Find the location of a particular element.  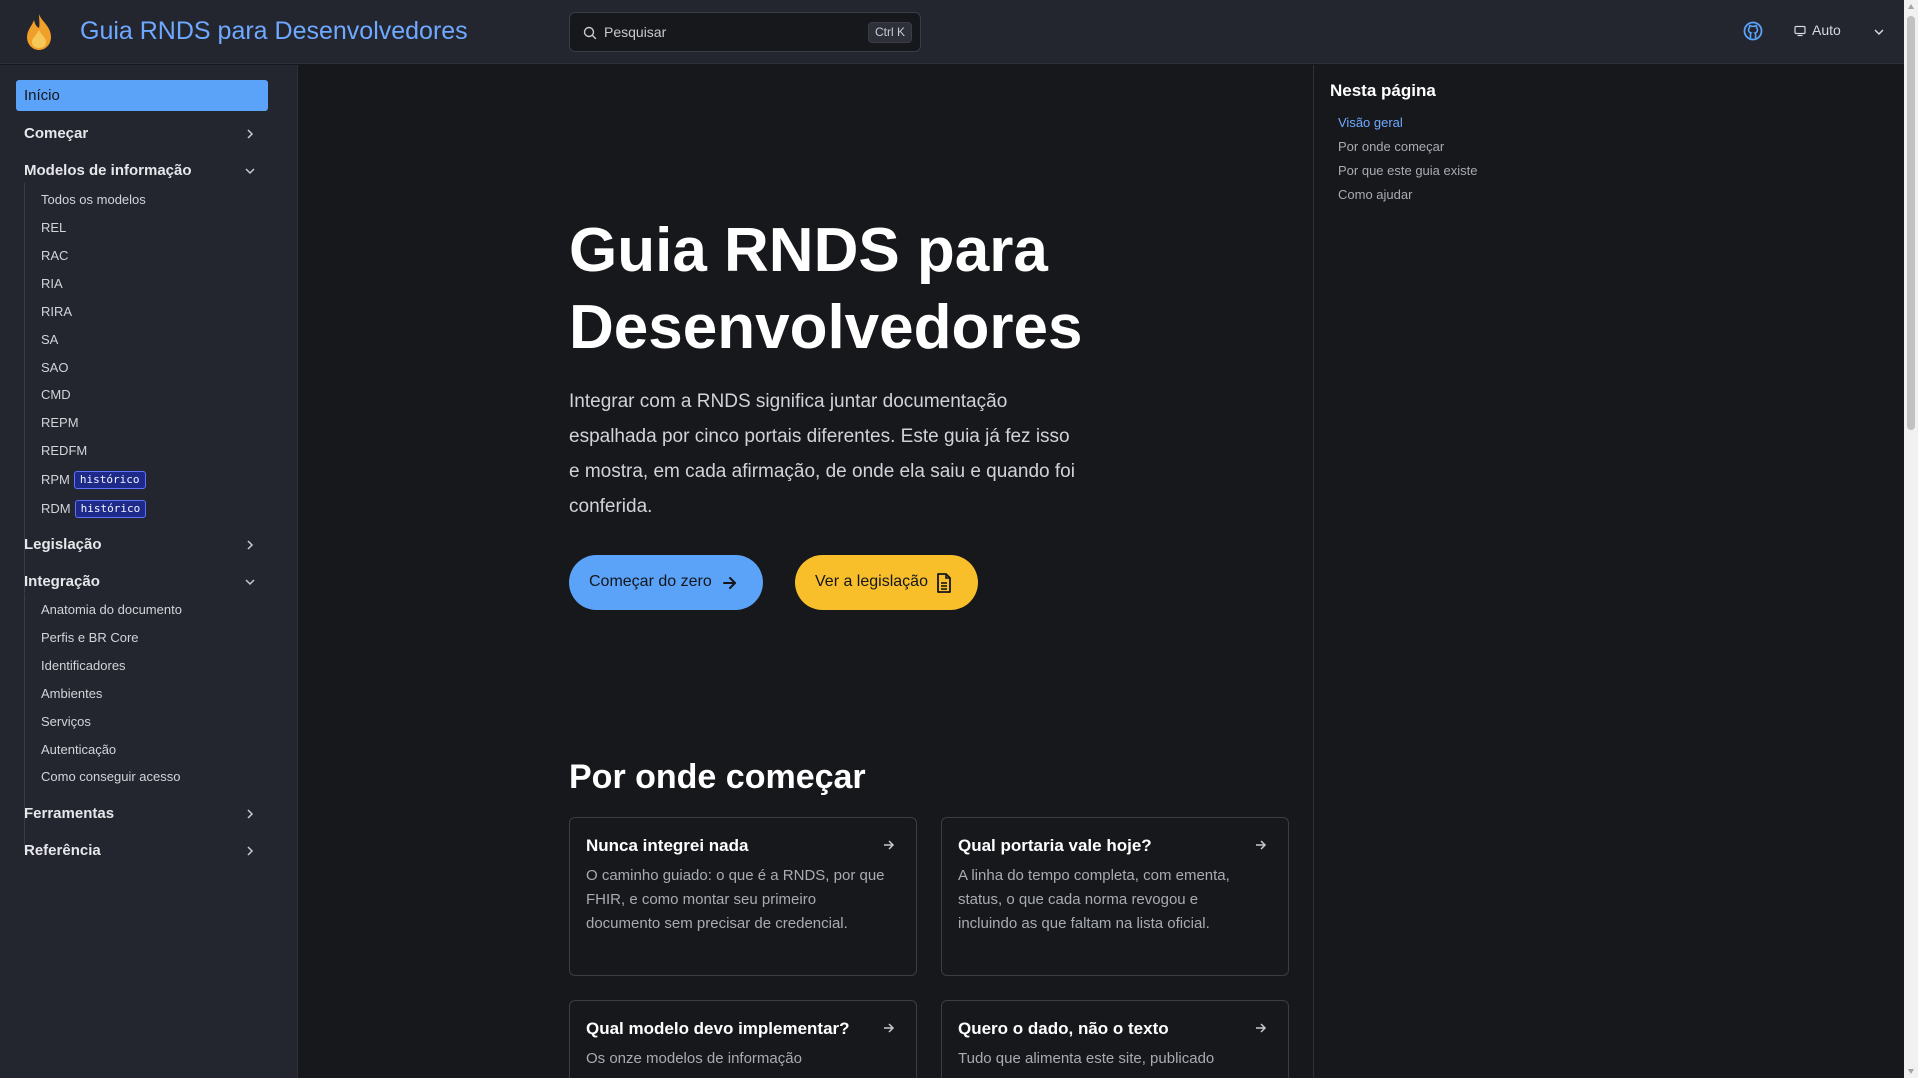

start-from-zero-button: Começar do zero is located at coordinates (666, 582).